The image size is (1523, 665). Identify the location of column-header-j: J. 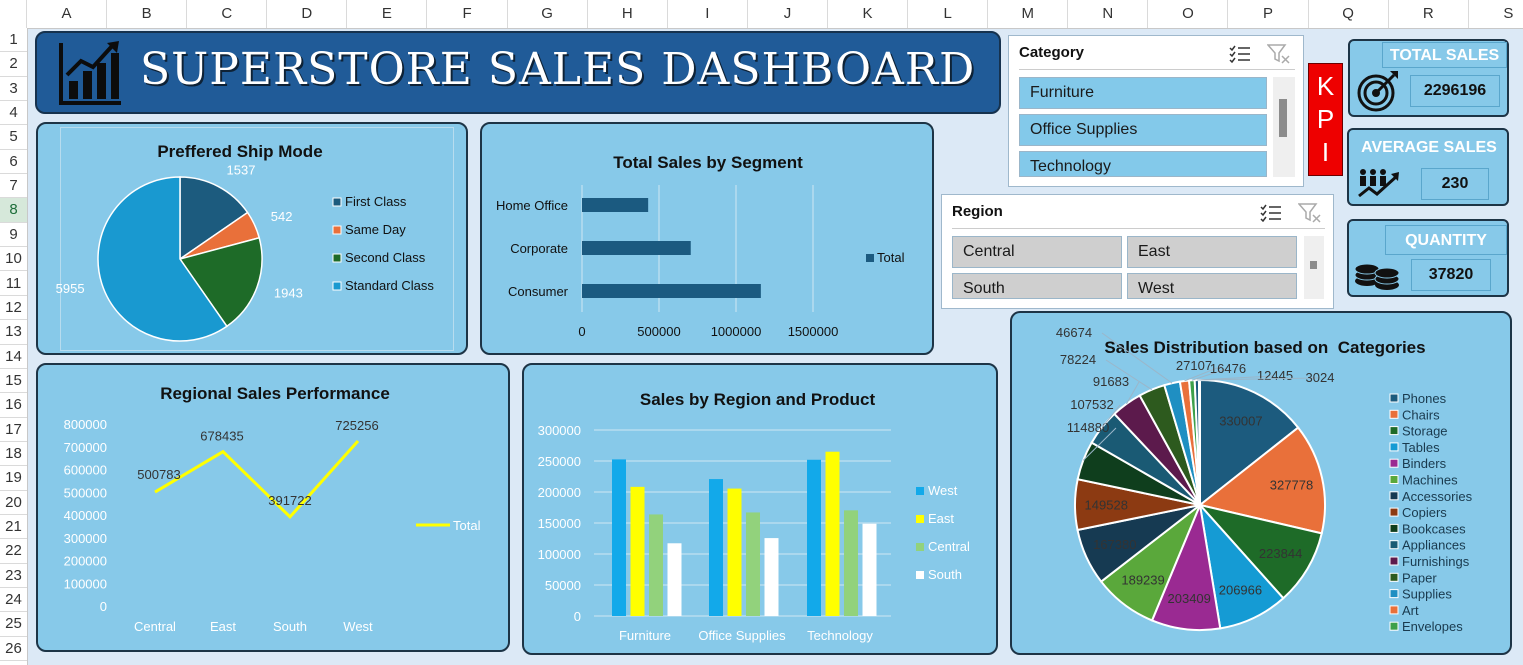
(788, 14).